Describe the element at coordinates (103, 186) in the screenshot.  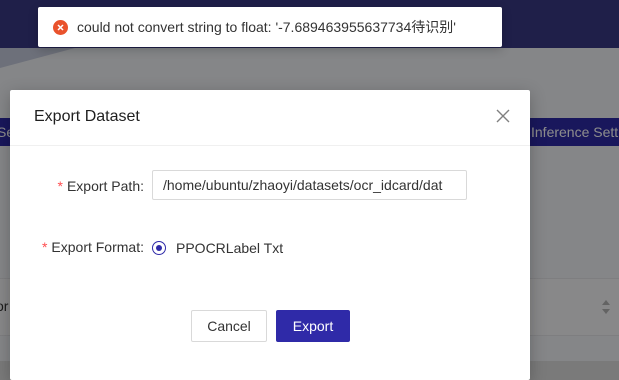
I see `export-path-label-text: Export Path` at that location.